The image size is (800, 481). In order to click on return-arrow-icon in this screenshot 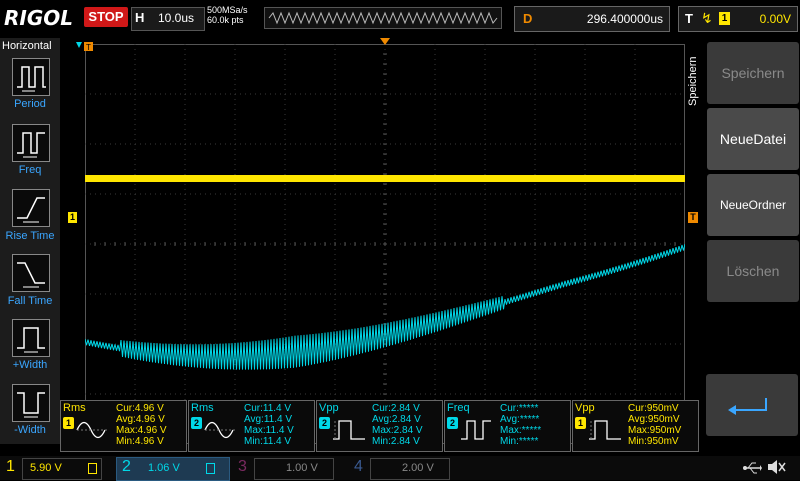, I will do `click(747, 406)`.